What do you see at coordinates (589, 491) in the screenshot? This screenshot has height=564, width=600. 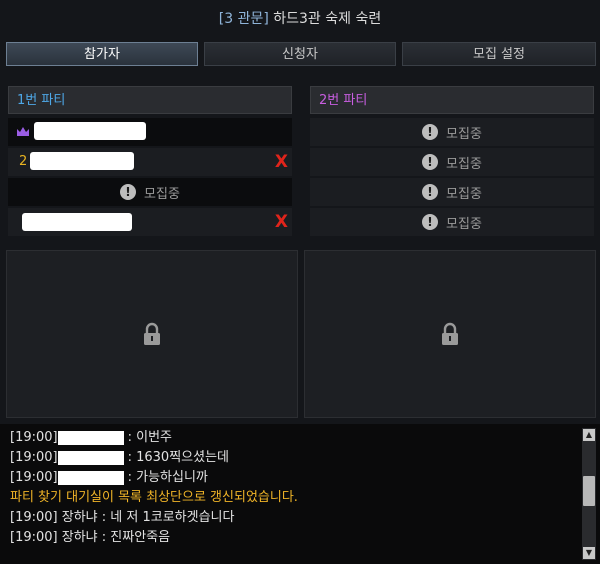 I see `scroll-thumb` at bounding box center [589, 491].